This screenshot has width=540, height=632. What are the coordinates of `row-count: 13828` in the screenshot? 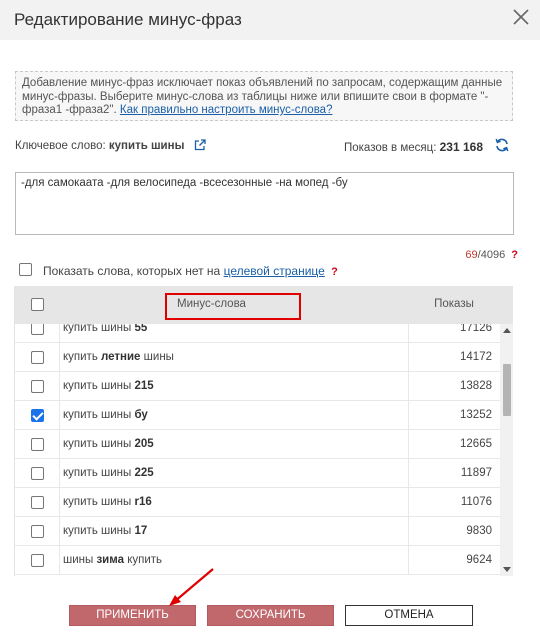 It's located at (476, 386).